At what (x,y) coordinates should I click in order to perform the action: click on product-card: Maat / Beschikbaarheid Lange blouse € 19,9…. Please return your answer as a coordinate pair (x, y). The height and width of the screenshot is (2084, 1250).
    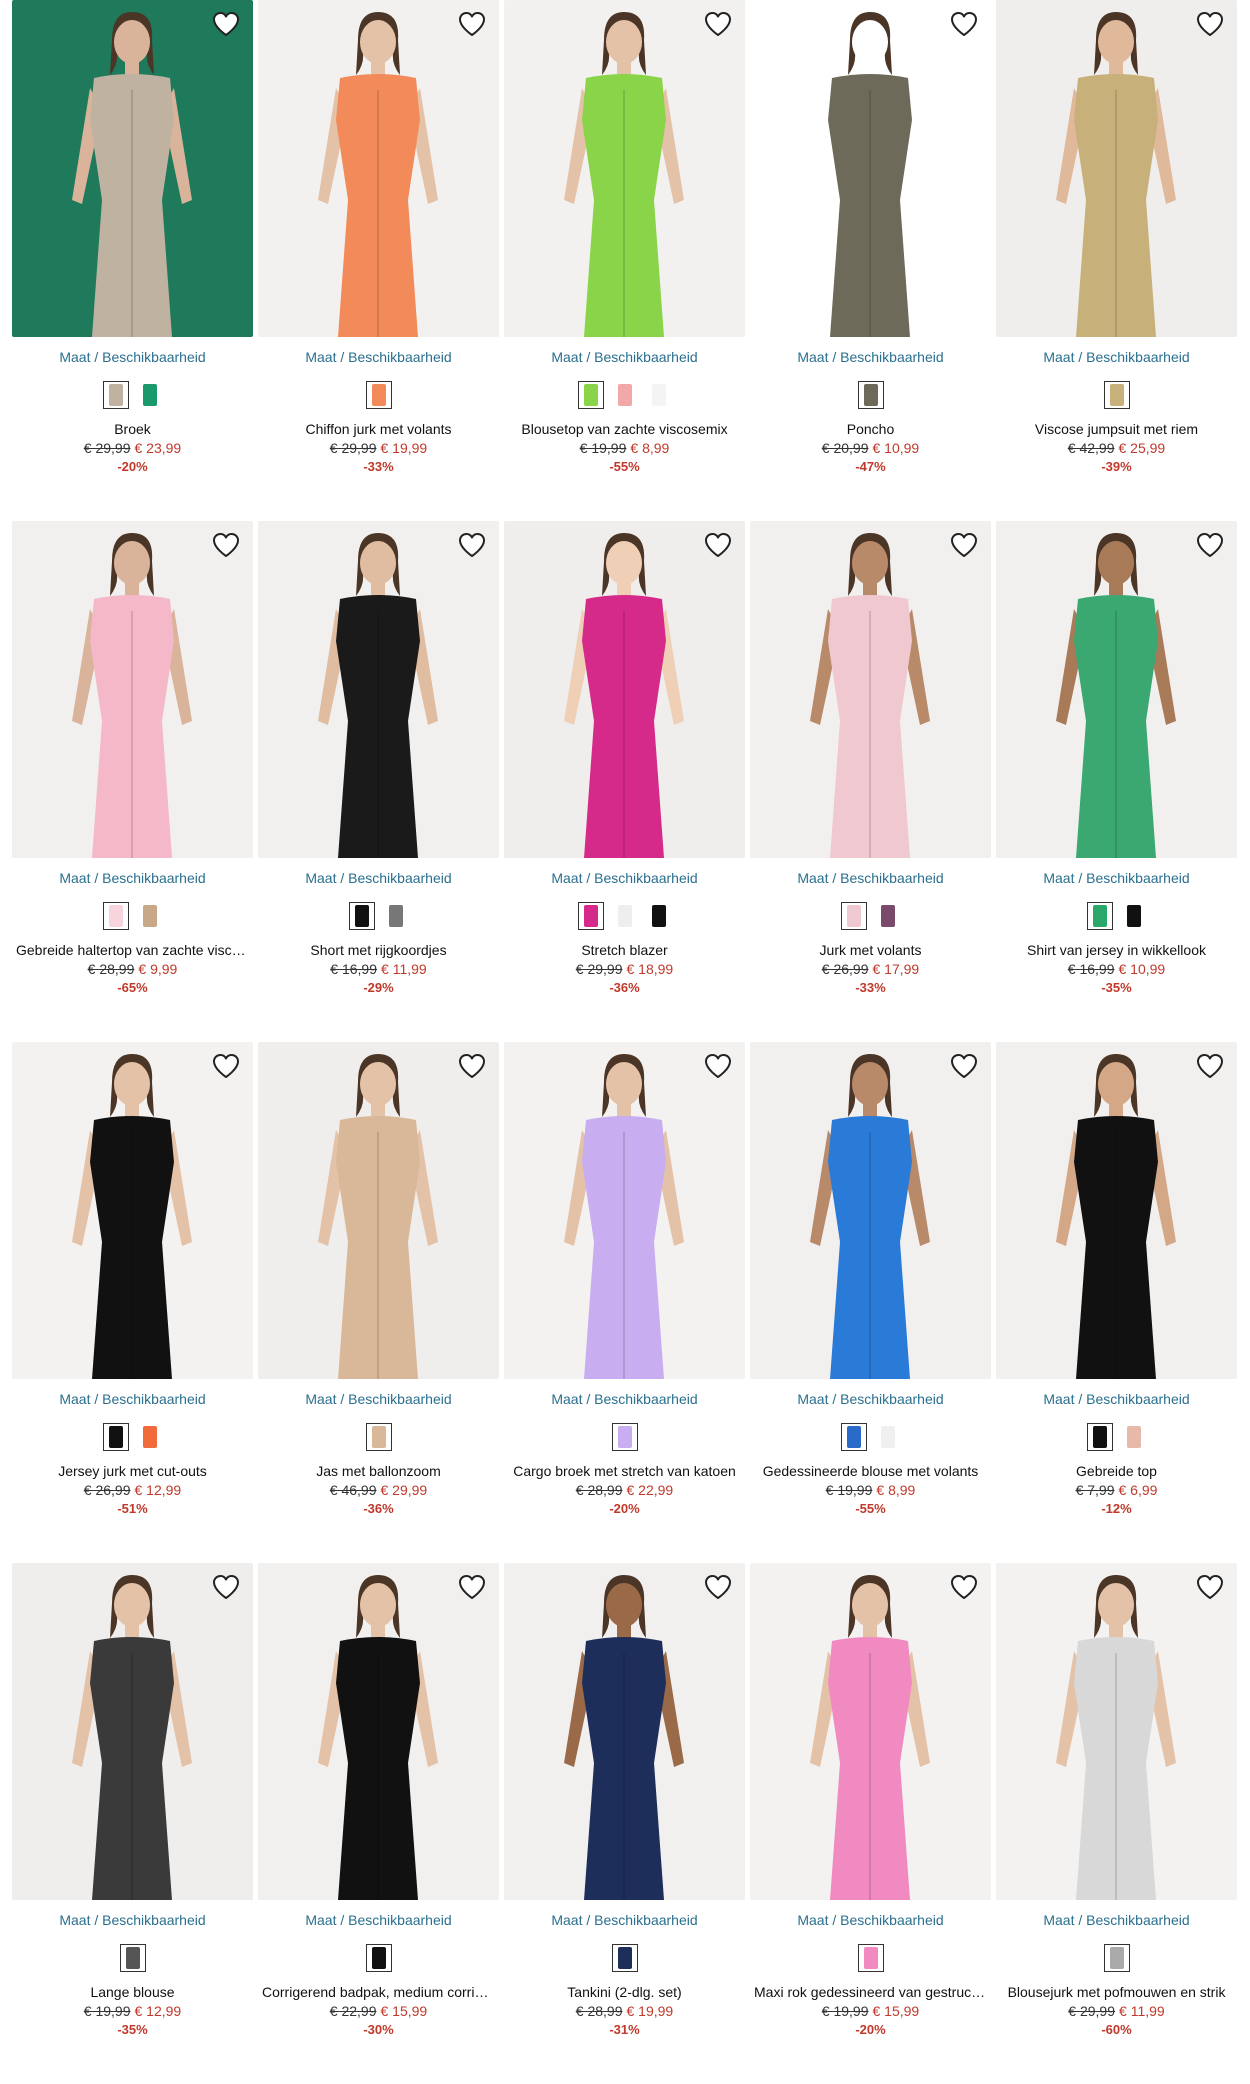
    Looking at the image, I should click on (132, 1823).